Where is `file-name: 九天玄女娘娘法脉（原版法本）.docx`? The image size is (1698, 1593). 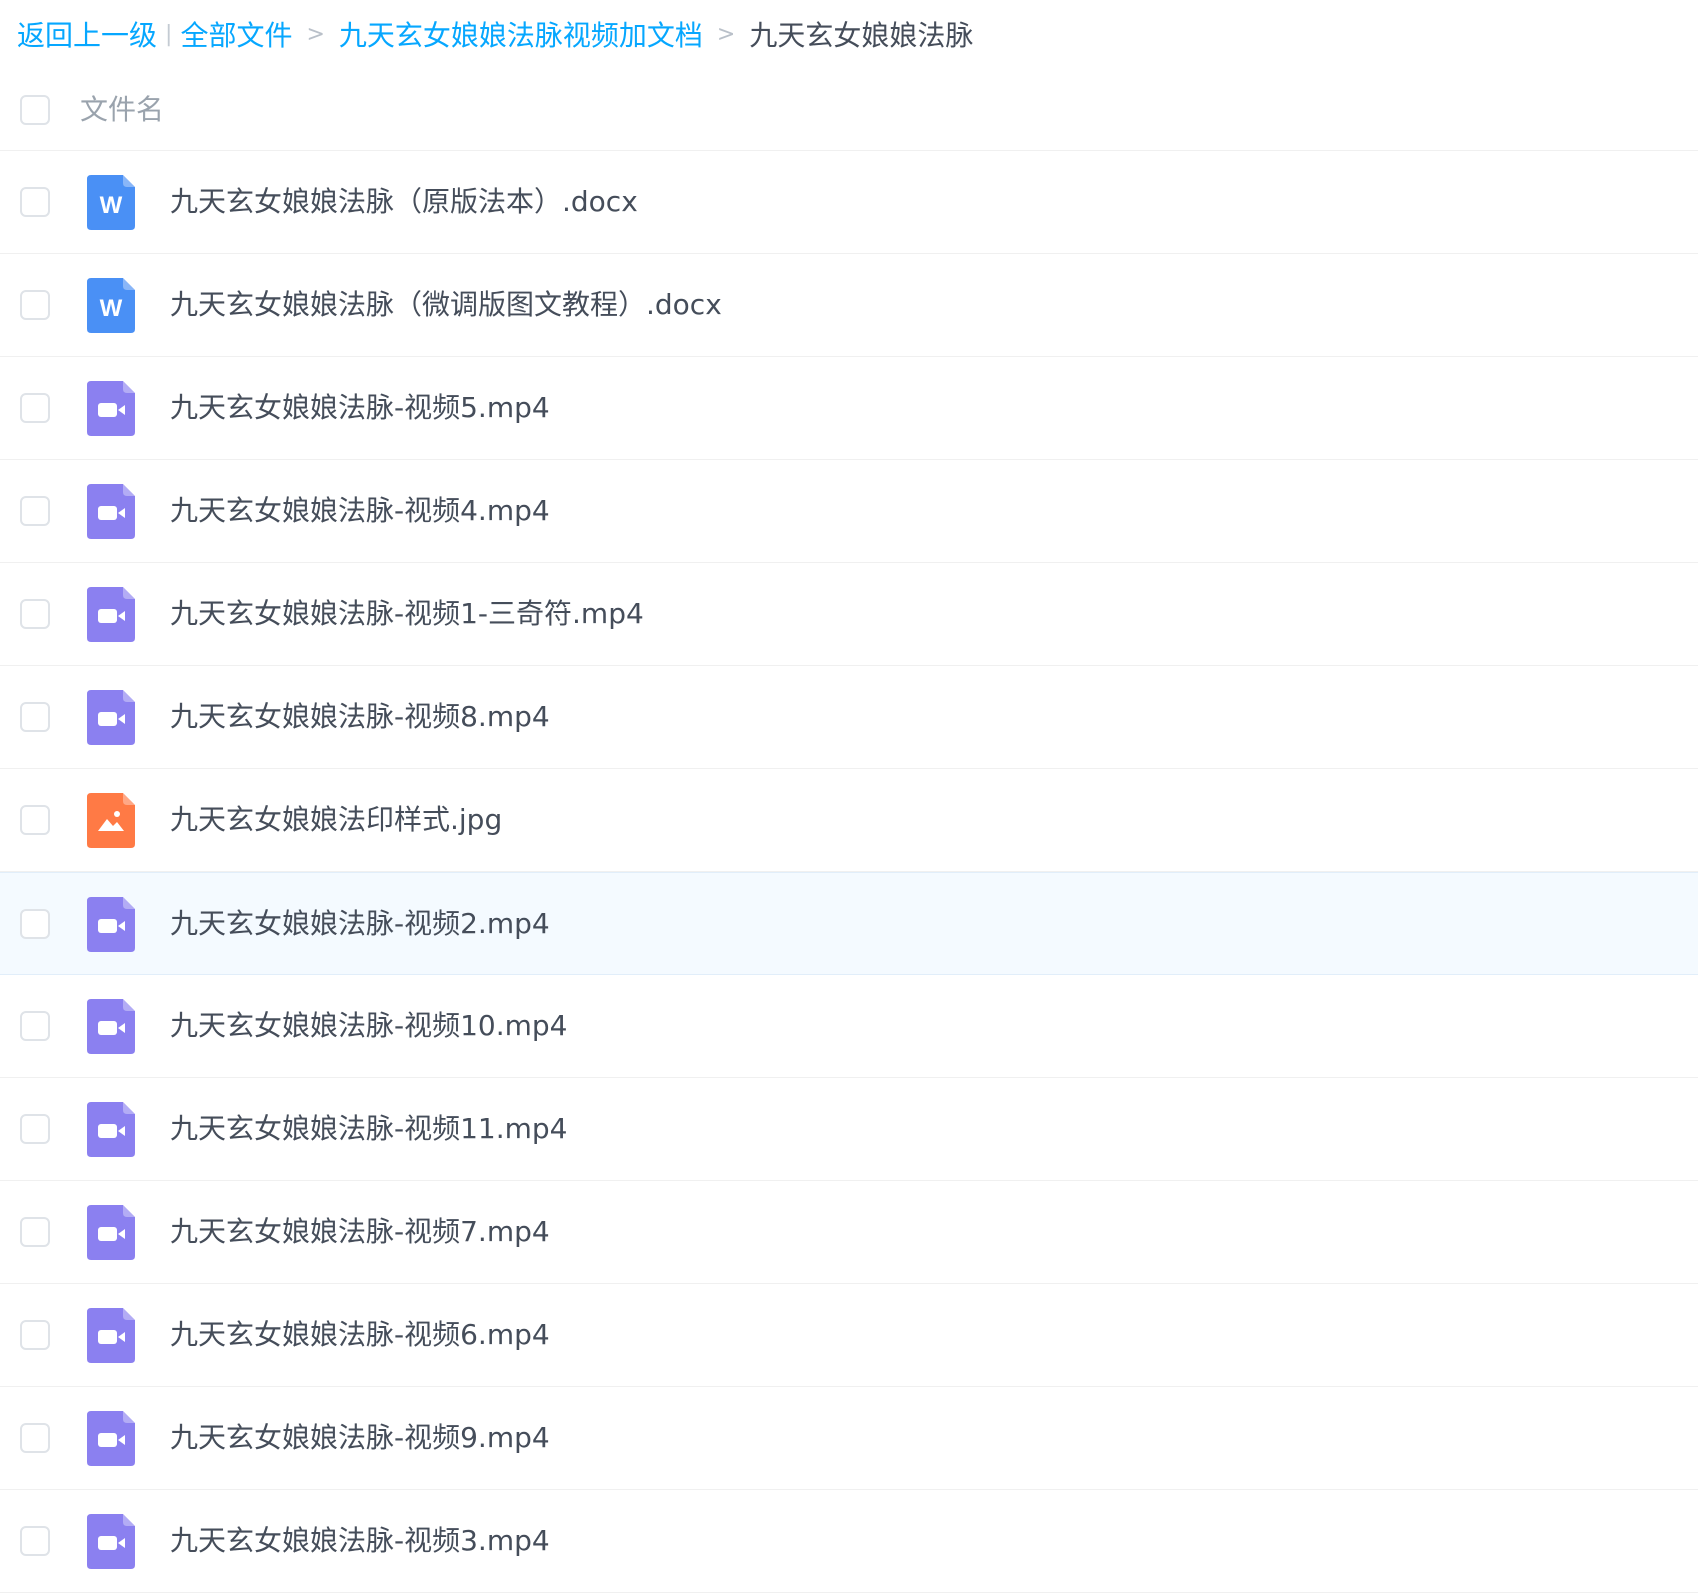 file-name: 九天玄女娘娘法脉（原版法本）.docx is located at coordinates (404, 202).